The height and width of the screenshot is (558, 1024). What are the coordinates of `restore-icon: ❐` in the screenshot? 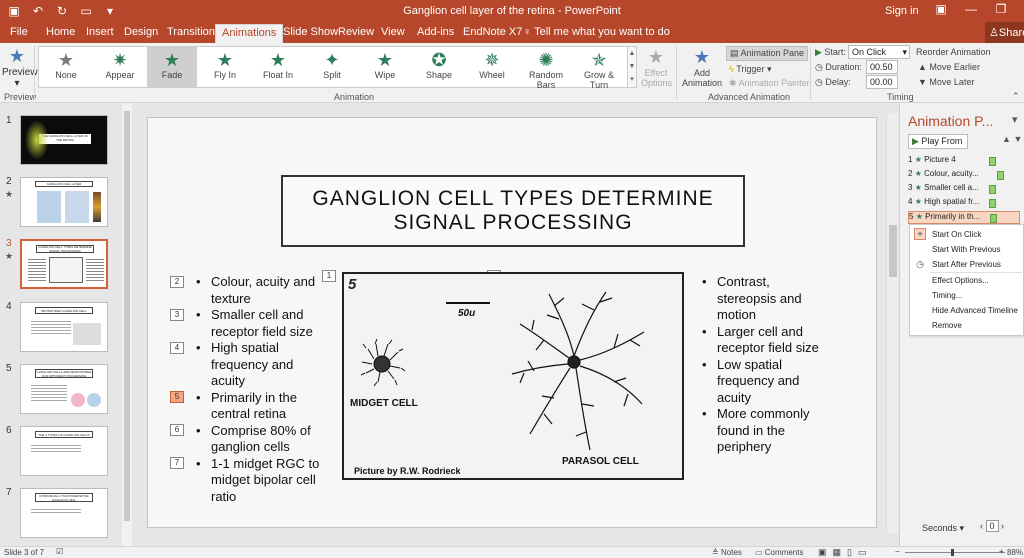 It's located at (1001, 9).